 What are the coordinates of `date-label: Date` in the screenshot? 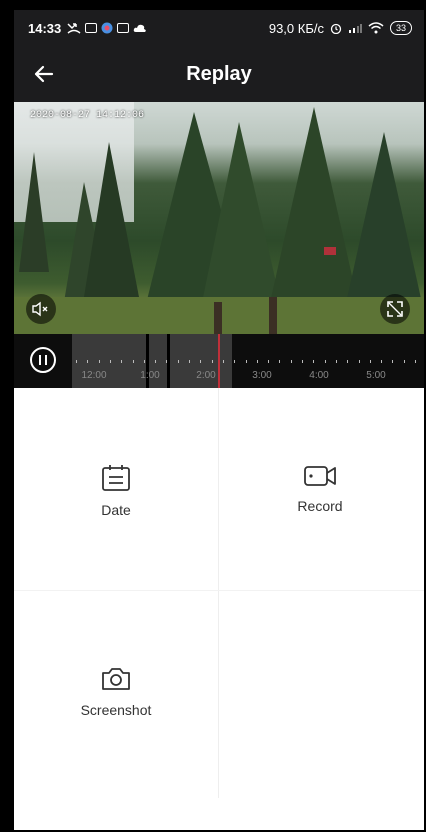 It's located at (116, 510).